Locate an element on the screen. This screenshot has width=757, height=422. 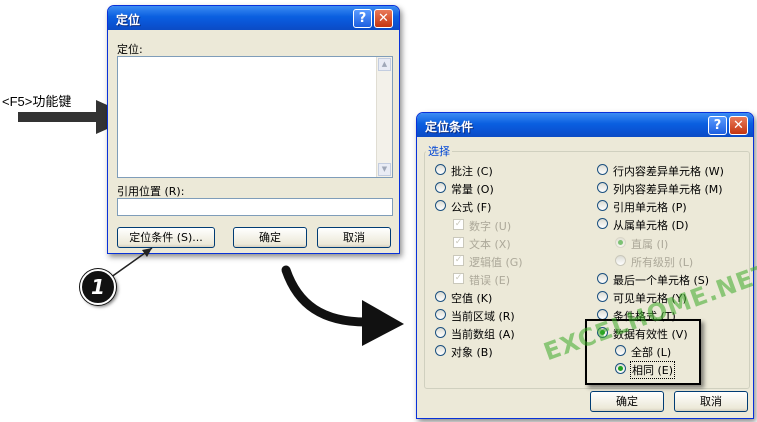
label-validation-all: 全部 (L) is located at coordinates (651, 352).